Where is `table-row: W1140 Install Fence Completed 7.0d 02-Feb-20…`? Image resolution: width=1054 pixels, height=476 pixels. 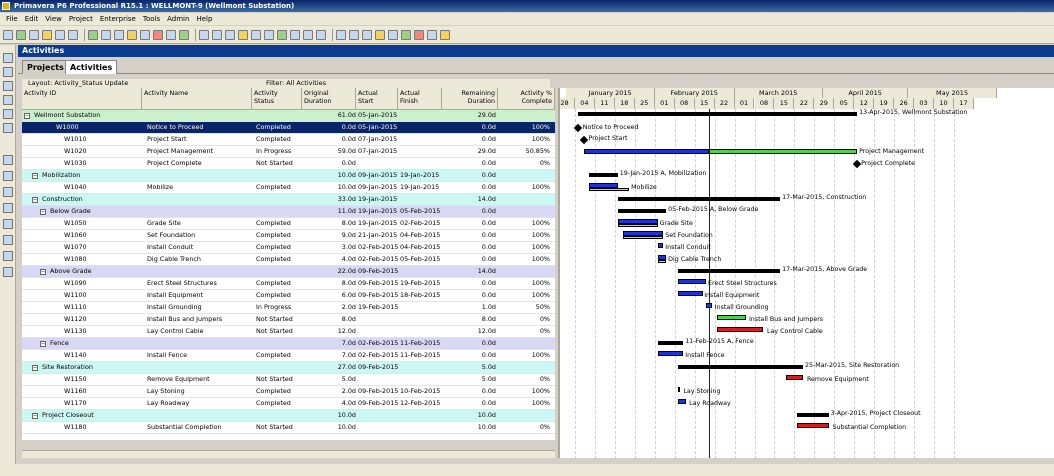 table-row: W1140 Install Fence Completed 7.0d 02-Feb-20… is located at coordinates (288, 356).